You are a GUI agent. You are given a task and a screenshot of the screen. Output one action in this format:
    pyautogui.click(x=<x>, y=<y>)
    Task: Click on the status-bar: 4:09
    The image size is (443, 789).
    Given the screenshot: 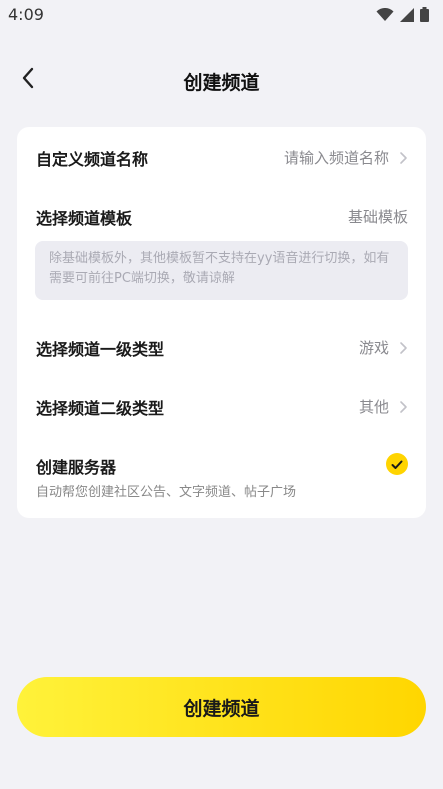 What is the action you would take?
    pyautogui.click(x=221, y=16)
    